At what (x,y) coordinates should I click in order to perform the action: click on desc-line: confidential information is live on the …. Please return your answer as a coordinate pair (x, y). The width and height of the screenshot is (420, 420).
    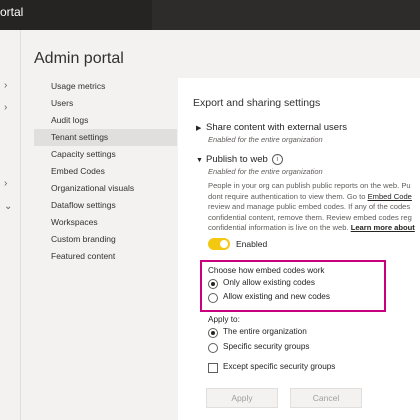
    Looking at the image, I should click on (314, 228).